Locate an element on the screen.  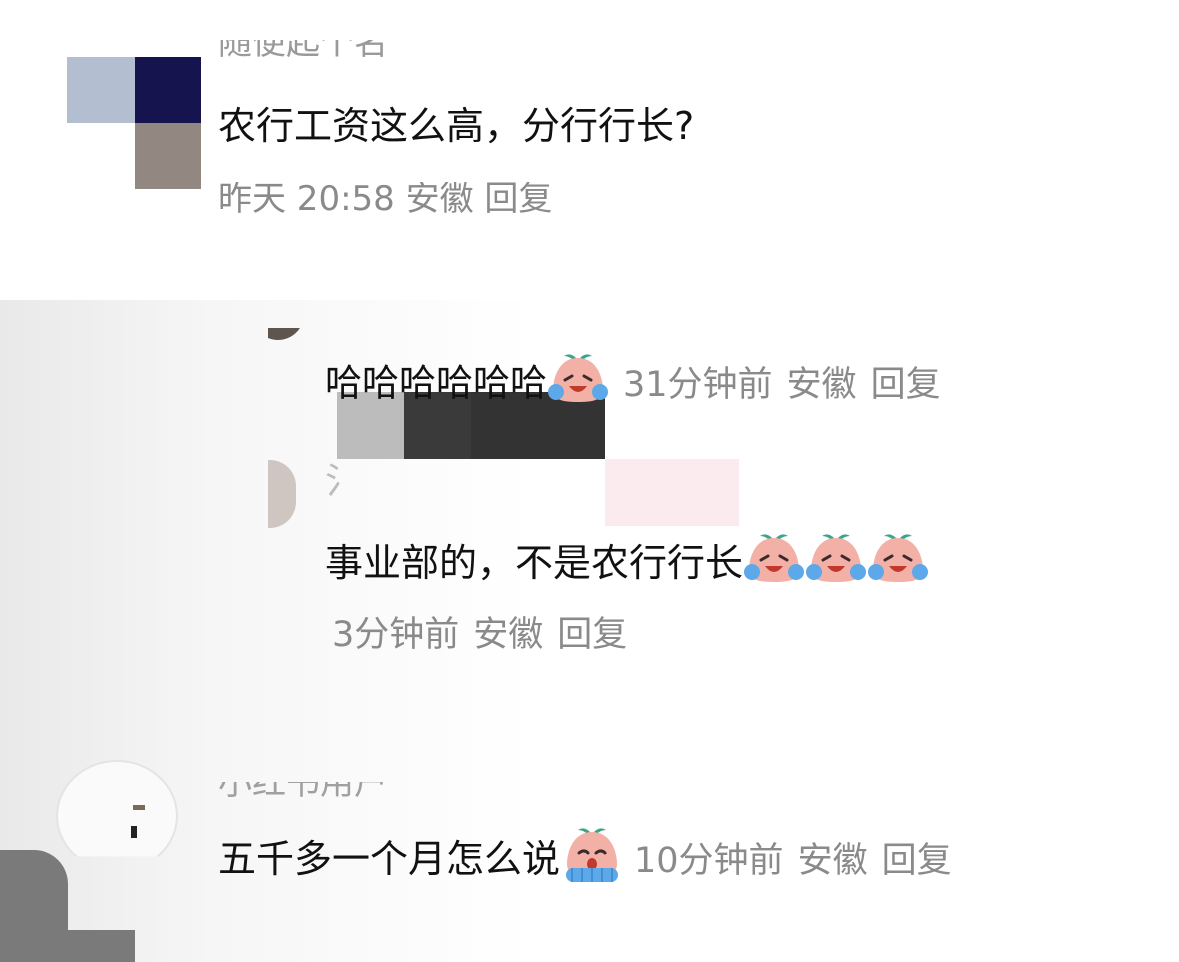
username-pixel-block is located at coordinates (672, 492).